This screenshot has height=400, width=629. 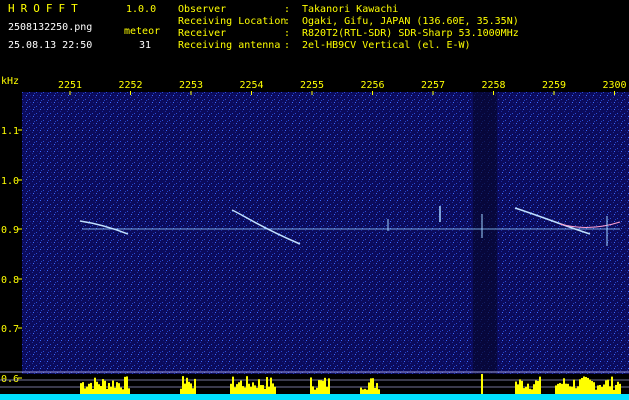 What do you see at coordinates (386, 45) in the screenshot?
I see `info-value: 2el-HB9CV Vertical (el. E-W)` at bounding box center [386, 45].